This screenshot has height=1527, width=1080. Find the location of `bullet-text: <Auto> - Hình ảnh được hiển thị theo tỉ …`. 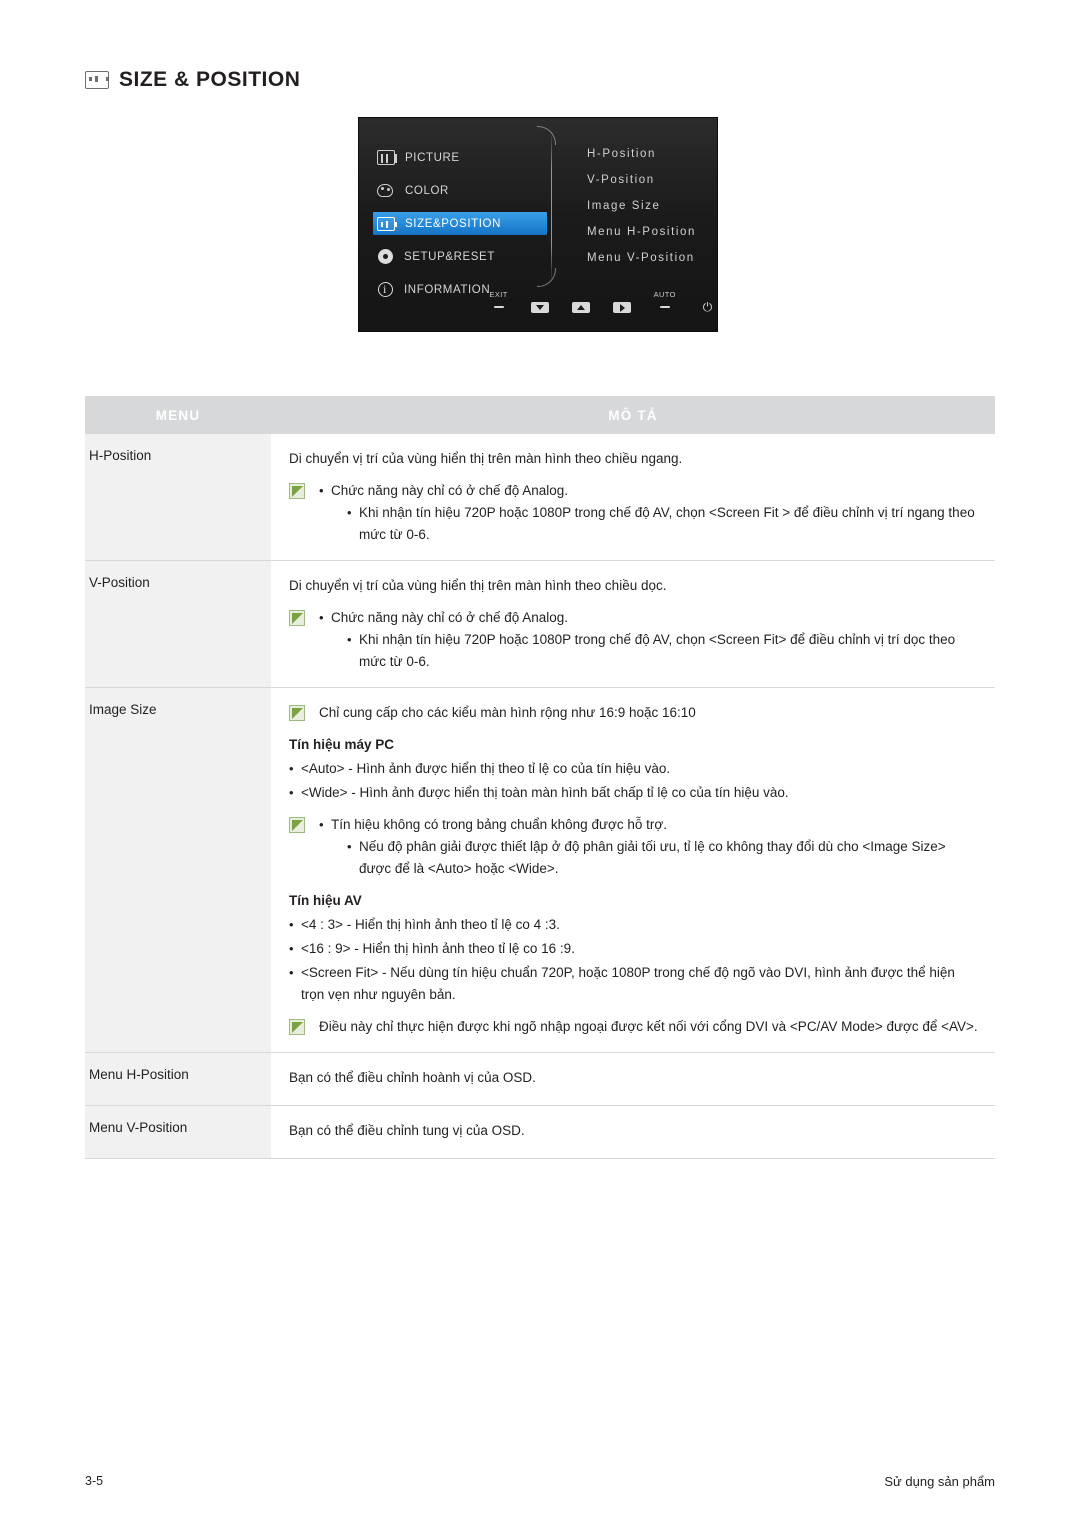

bullet-text: <Auto> - Hình ảnh được hiển thị theo tỉ … is located at coordinates (486, 768).